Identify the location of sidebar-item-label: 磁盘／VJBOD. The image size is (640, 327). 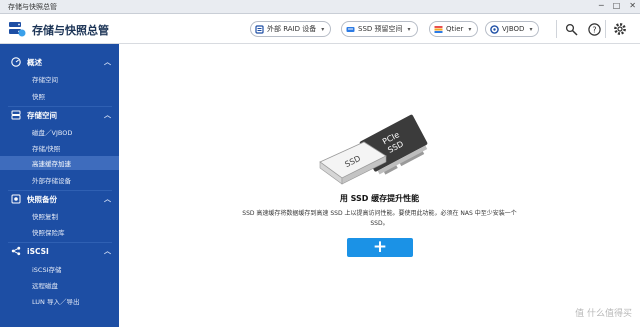
(52, 133).